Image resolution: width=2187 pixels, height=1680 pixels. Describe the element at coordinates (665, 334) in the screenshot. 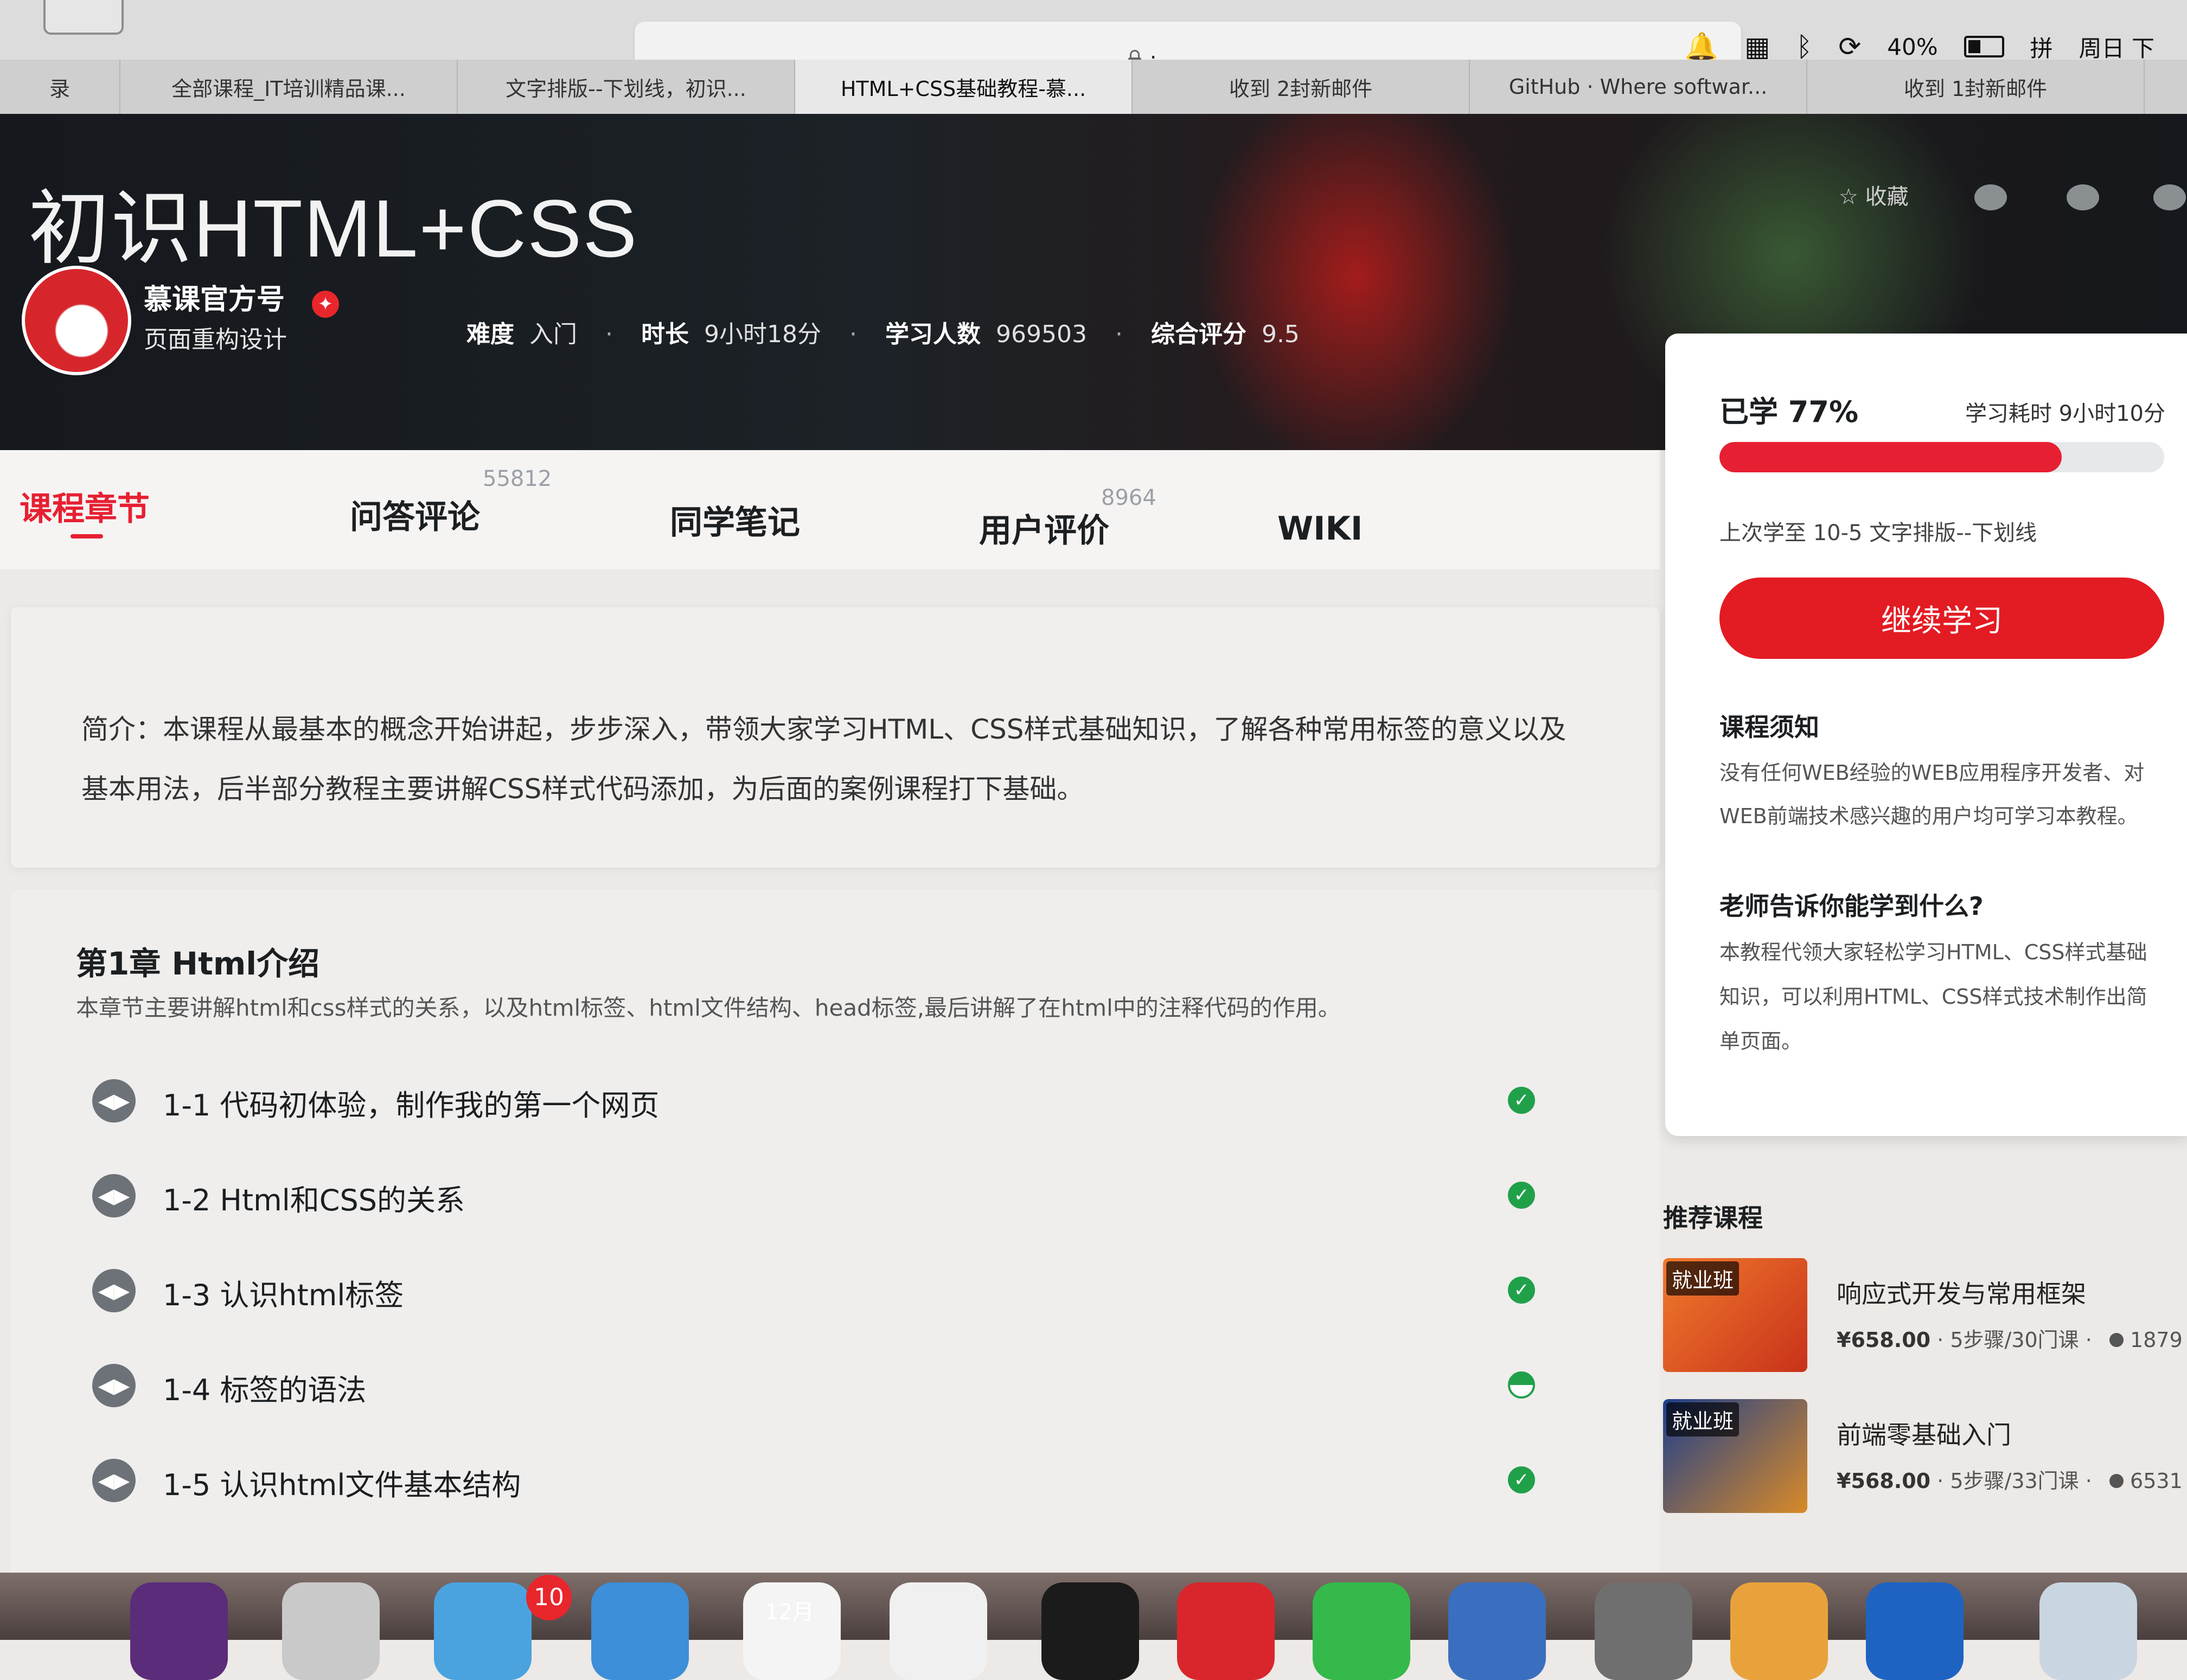

I see `meta-key: 时长` at that location.